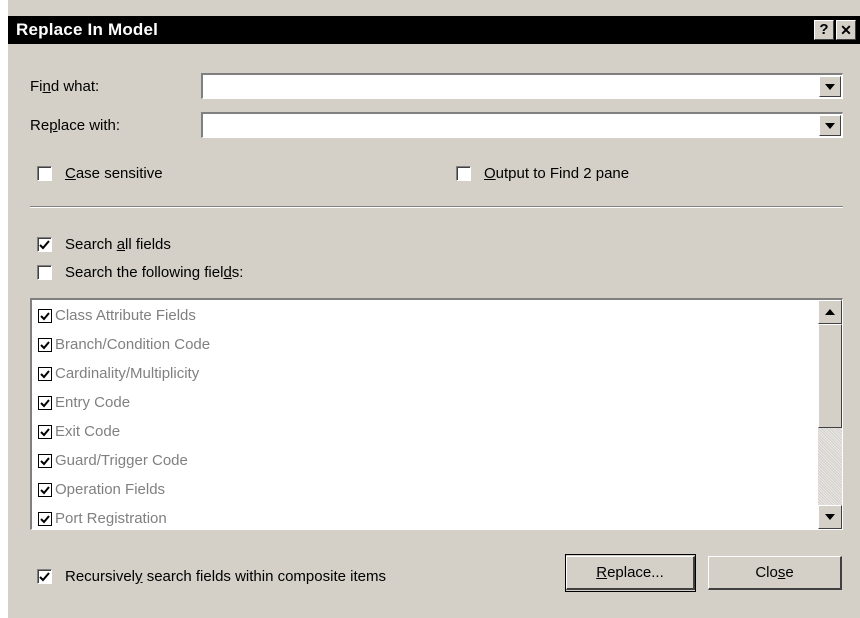 The width and height of the screenshot is (860, 618). I want to click on replace-with-combobox, so click(522, 125).